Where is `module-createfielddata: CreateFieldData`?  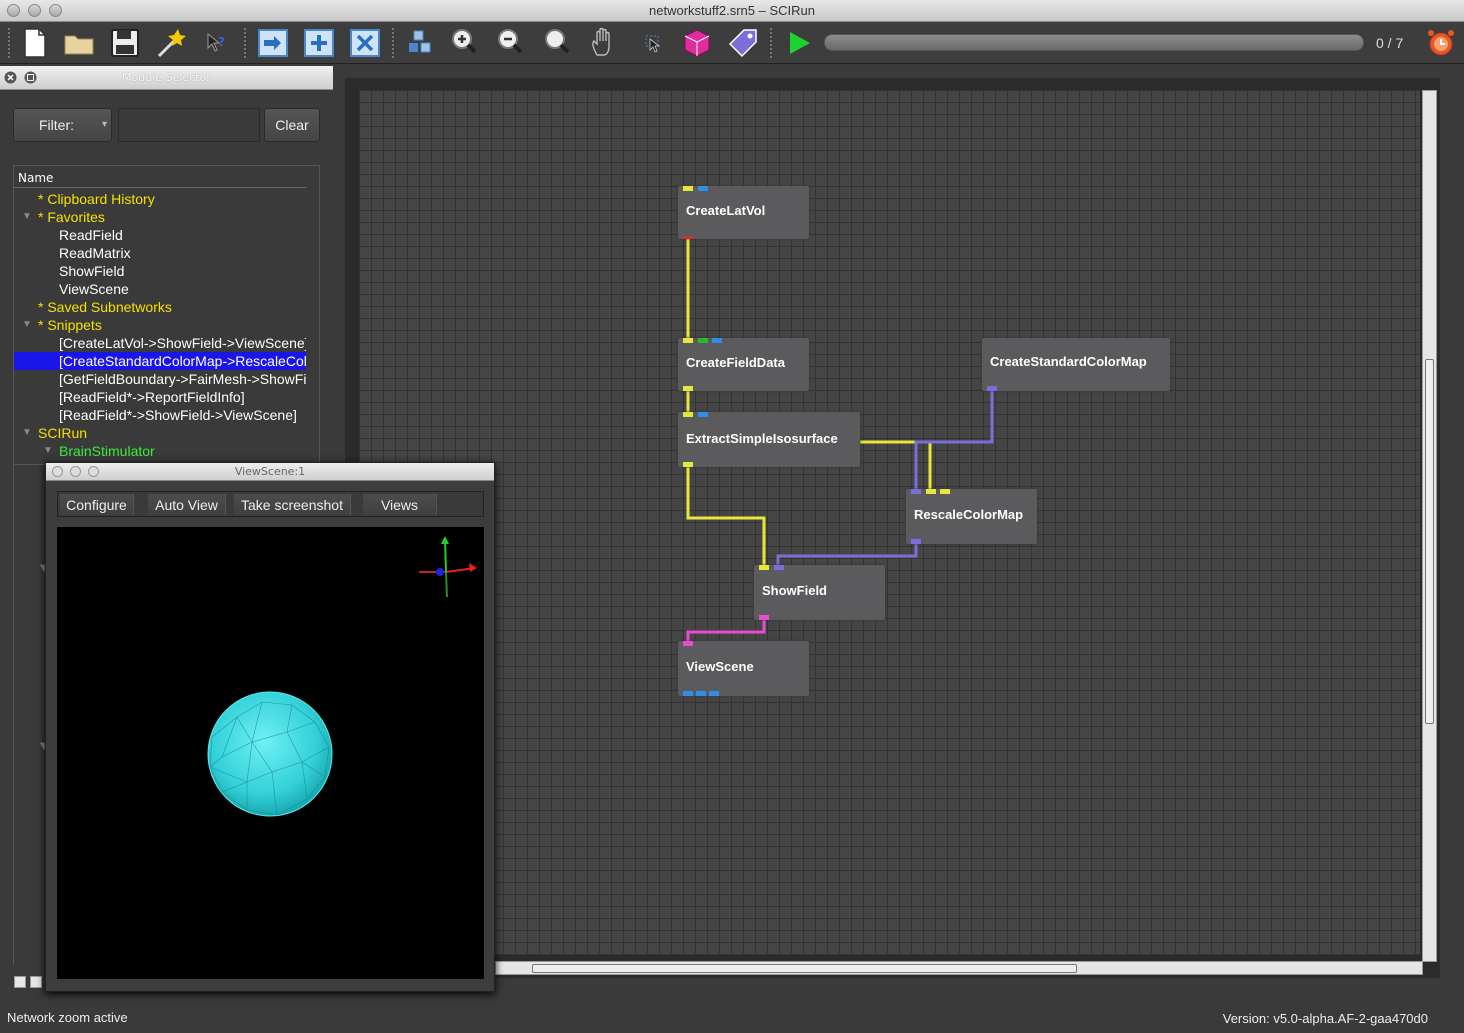 module-createfielddata: CreateFieldData is located at coordinates (743, 364).